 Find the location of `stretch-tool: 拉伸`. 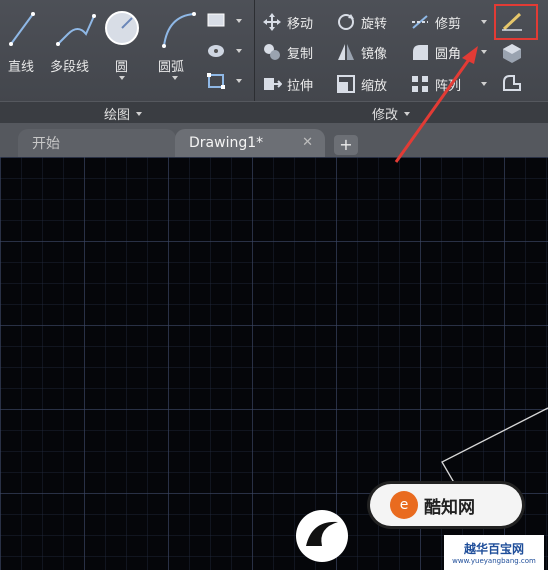

stretch-tool: 拉伸 is located at coordinates (287, 84).